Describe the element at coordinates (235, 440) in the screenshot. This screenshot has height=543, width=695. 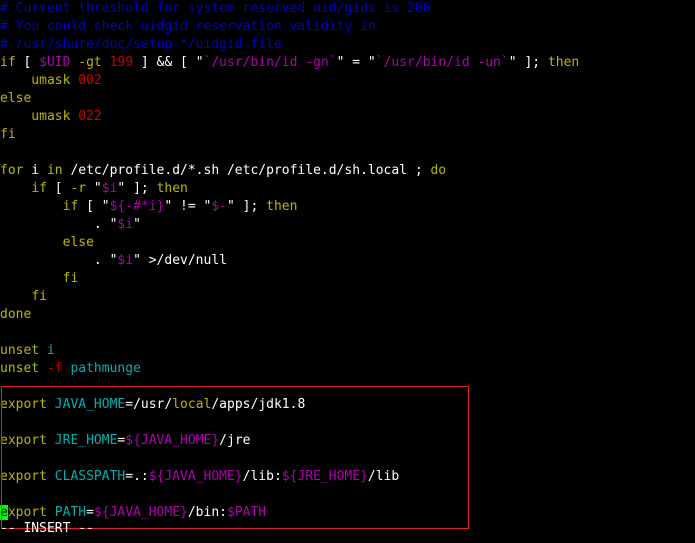
I see `code-token-default: /jre` at that location.